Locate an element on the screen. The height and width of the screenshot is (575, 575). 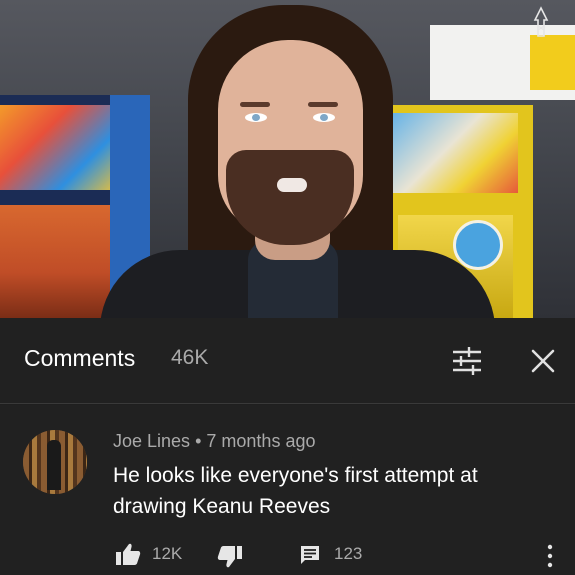
person-brow-left is located at coordinates (255, 104).